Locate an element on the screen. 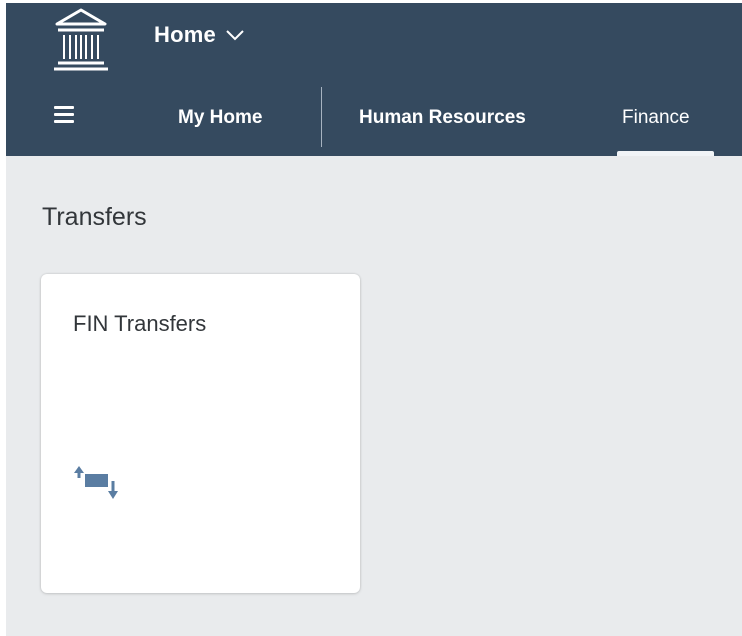 Image resolution: width=742 pixels, height=636 pixels. tab-human-resources: Human Resources is located at coordinates (442, 118).